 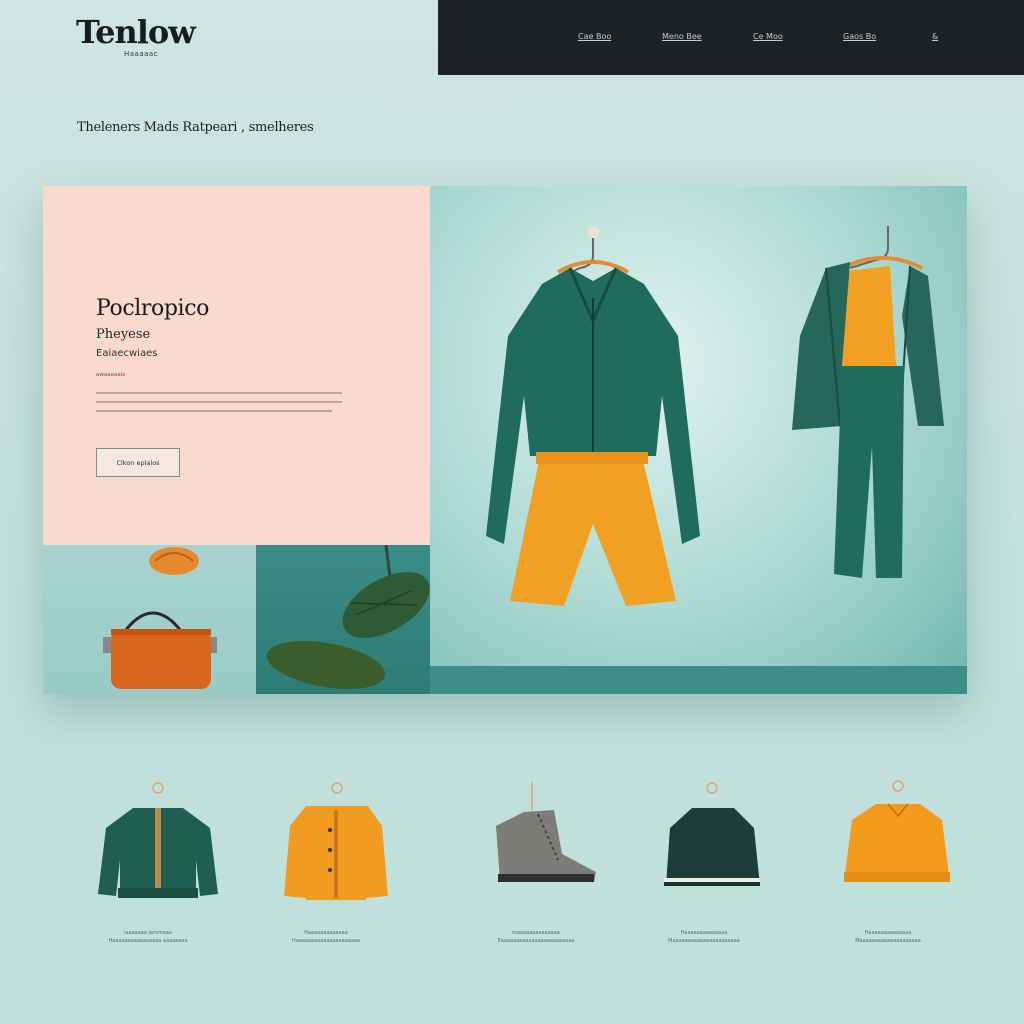 I want to click on product-subcaption: Maaaaaaaaaaaaaaaaaaaaaa, so click(x=704, y=941).